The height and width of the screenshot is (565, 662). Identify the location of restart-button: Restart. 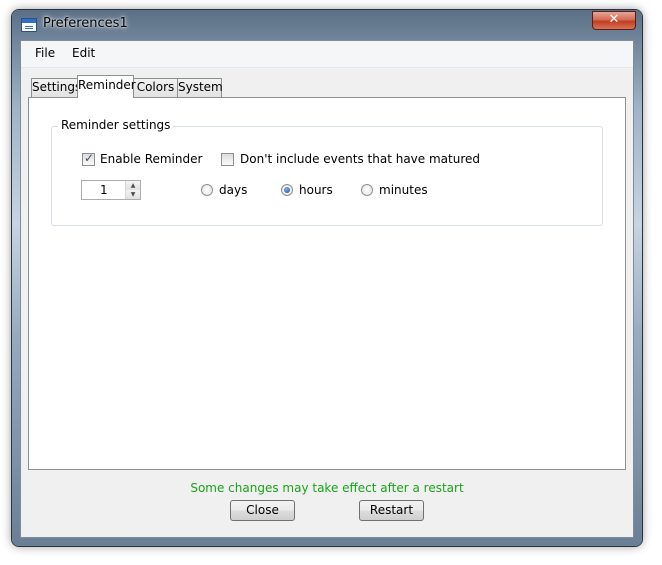
(391, 510).